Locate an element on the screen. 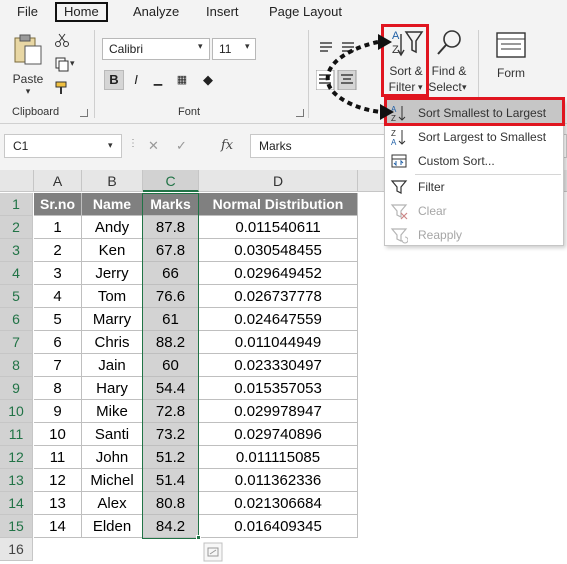 This screenshot has height=564, width=567. table-cell: 51.4 is located at coordinates (171, 480).